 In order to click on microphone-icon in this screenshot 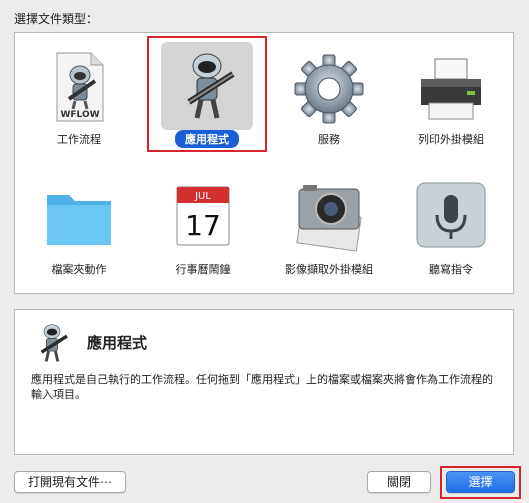, I will do `click(451, 215)`.